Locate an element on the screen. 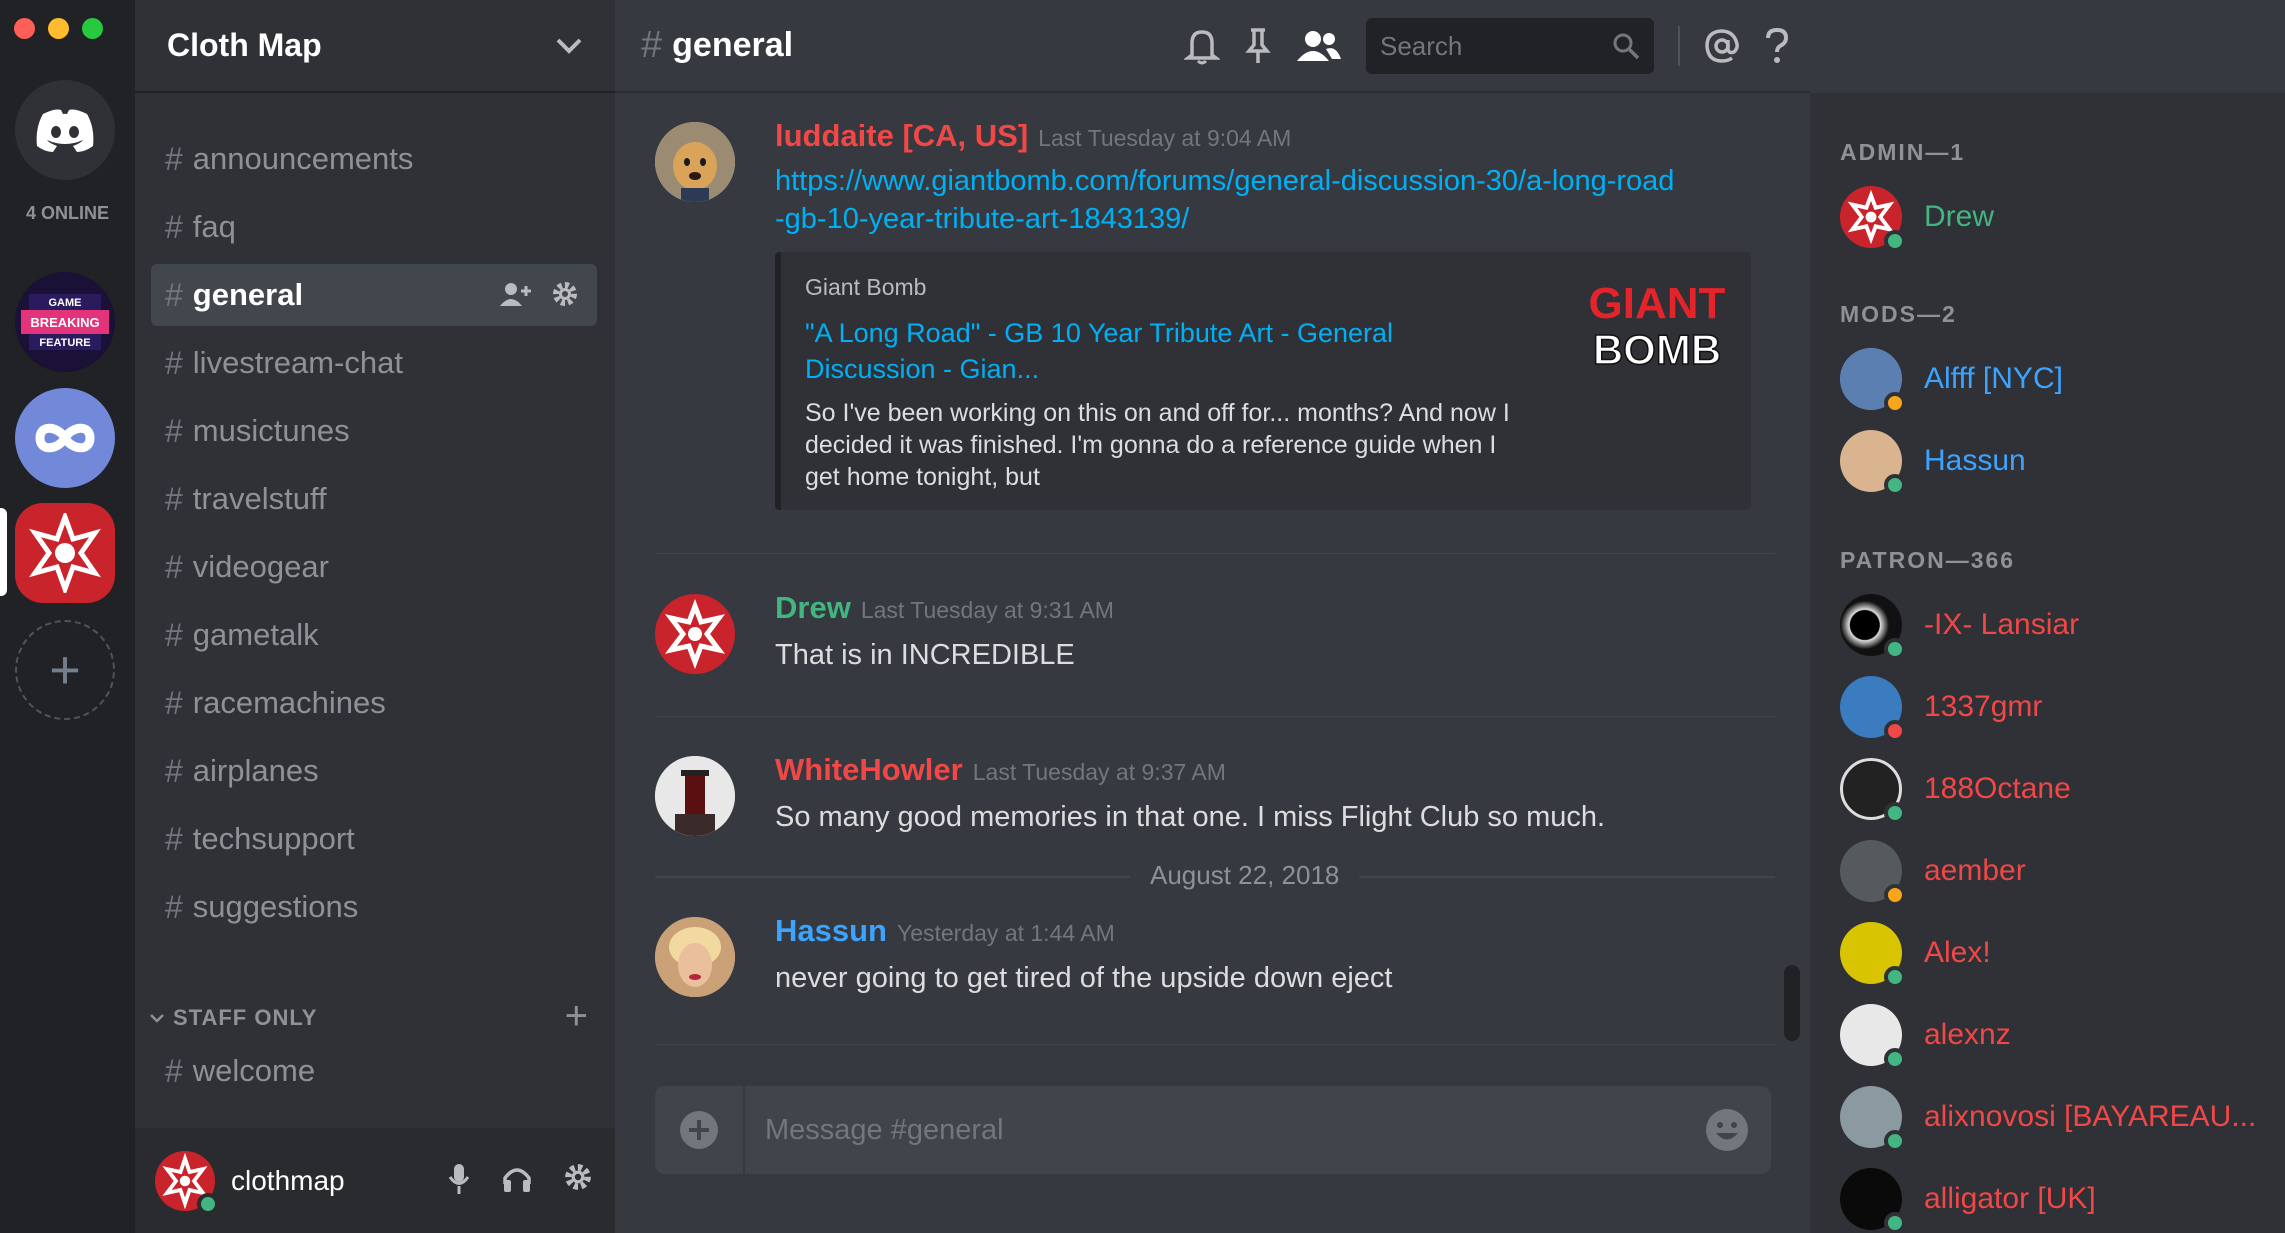 The image size is (2285, 1233). server-infinity is located at coordinates (65, 438).